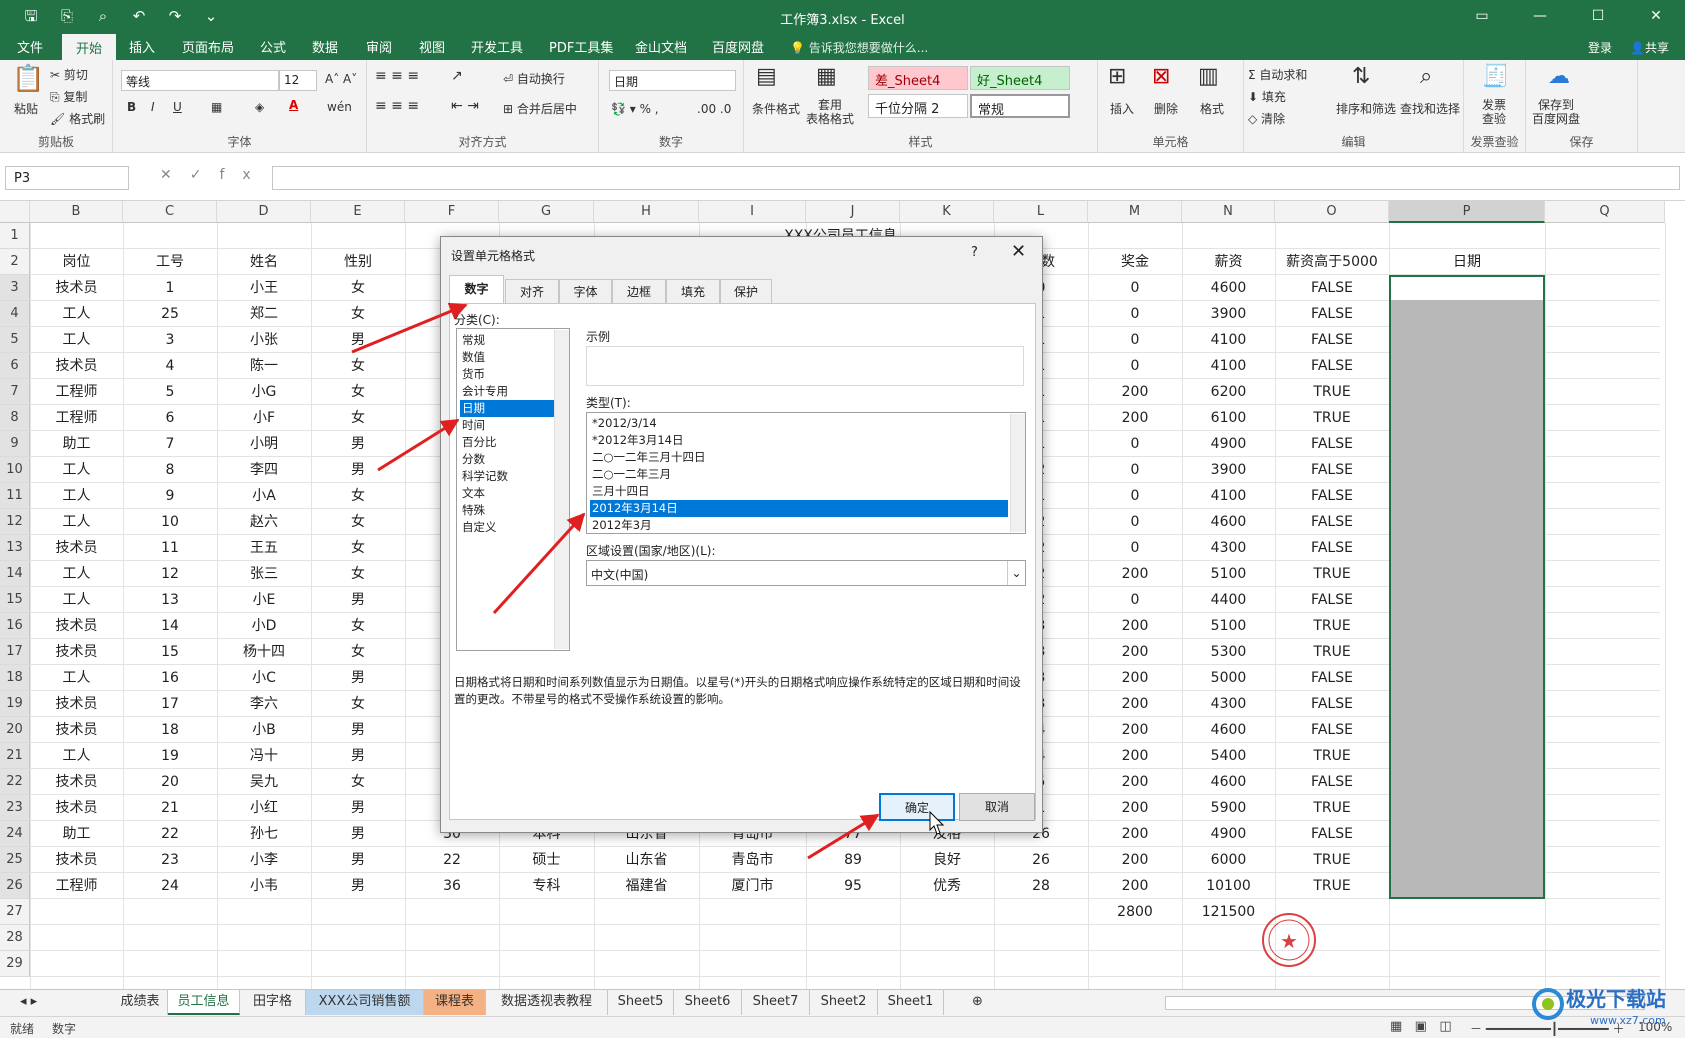  What do you see at coordinates (1332, 212) in the screenshot?
I see `column-header-o: O` at bounding box center [1332, 212].